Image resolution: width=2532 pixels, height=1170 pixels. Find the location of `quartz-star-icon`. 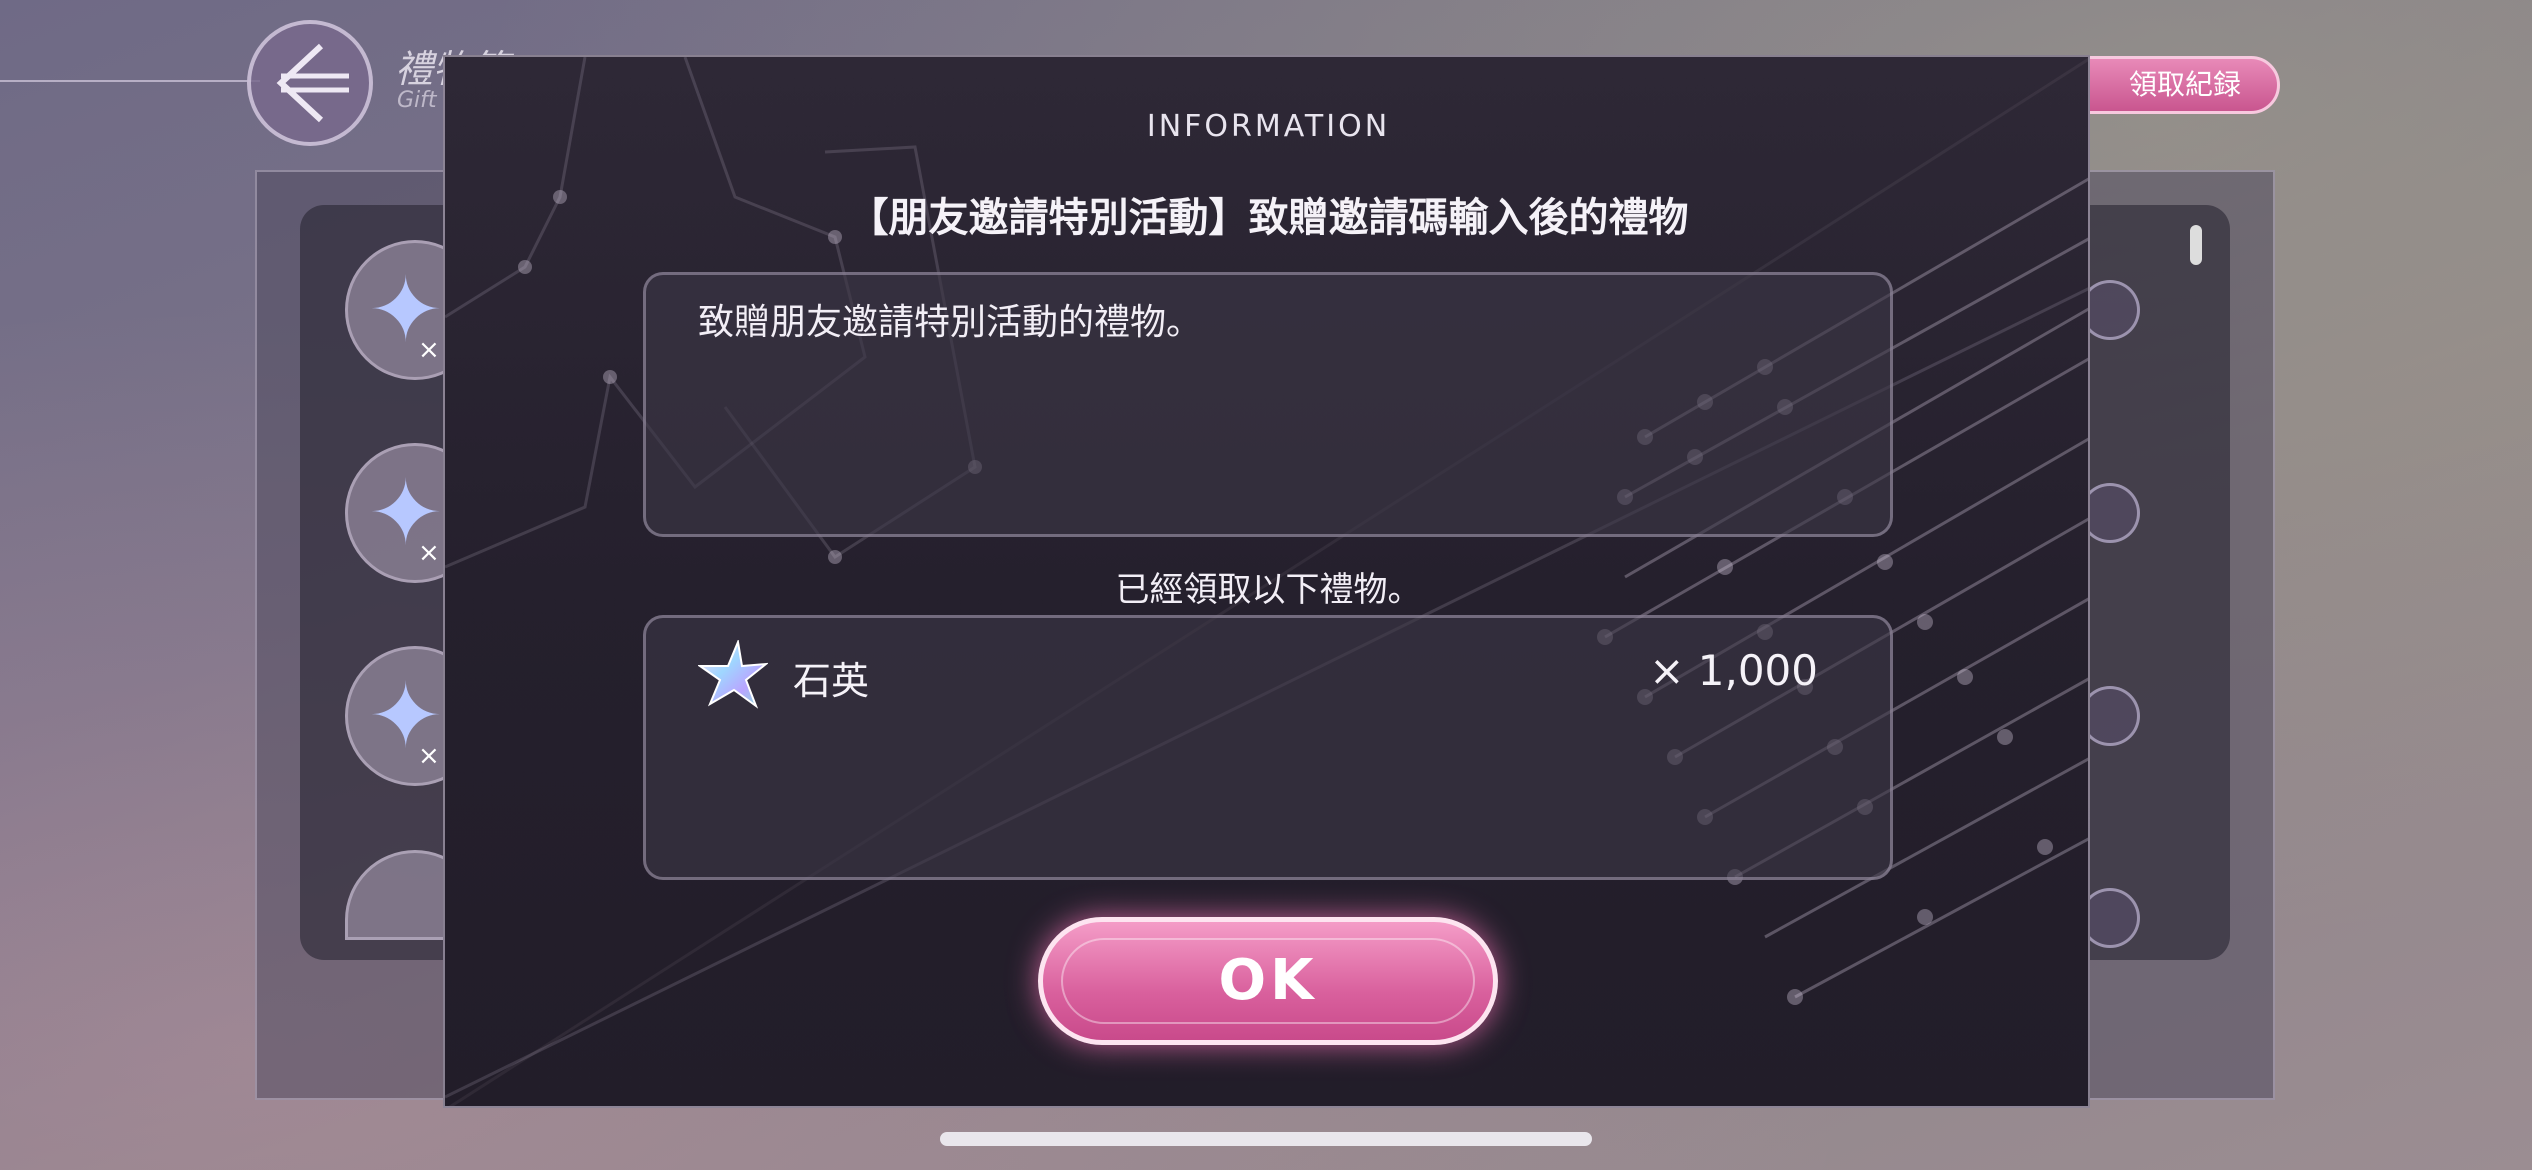

quartz-star-icon is located at coordinates (733, 674).